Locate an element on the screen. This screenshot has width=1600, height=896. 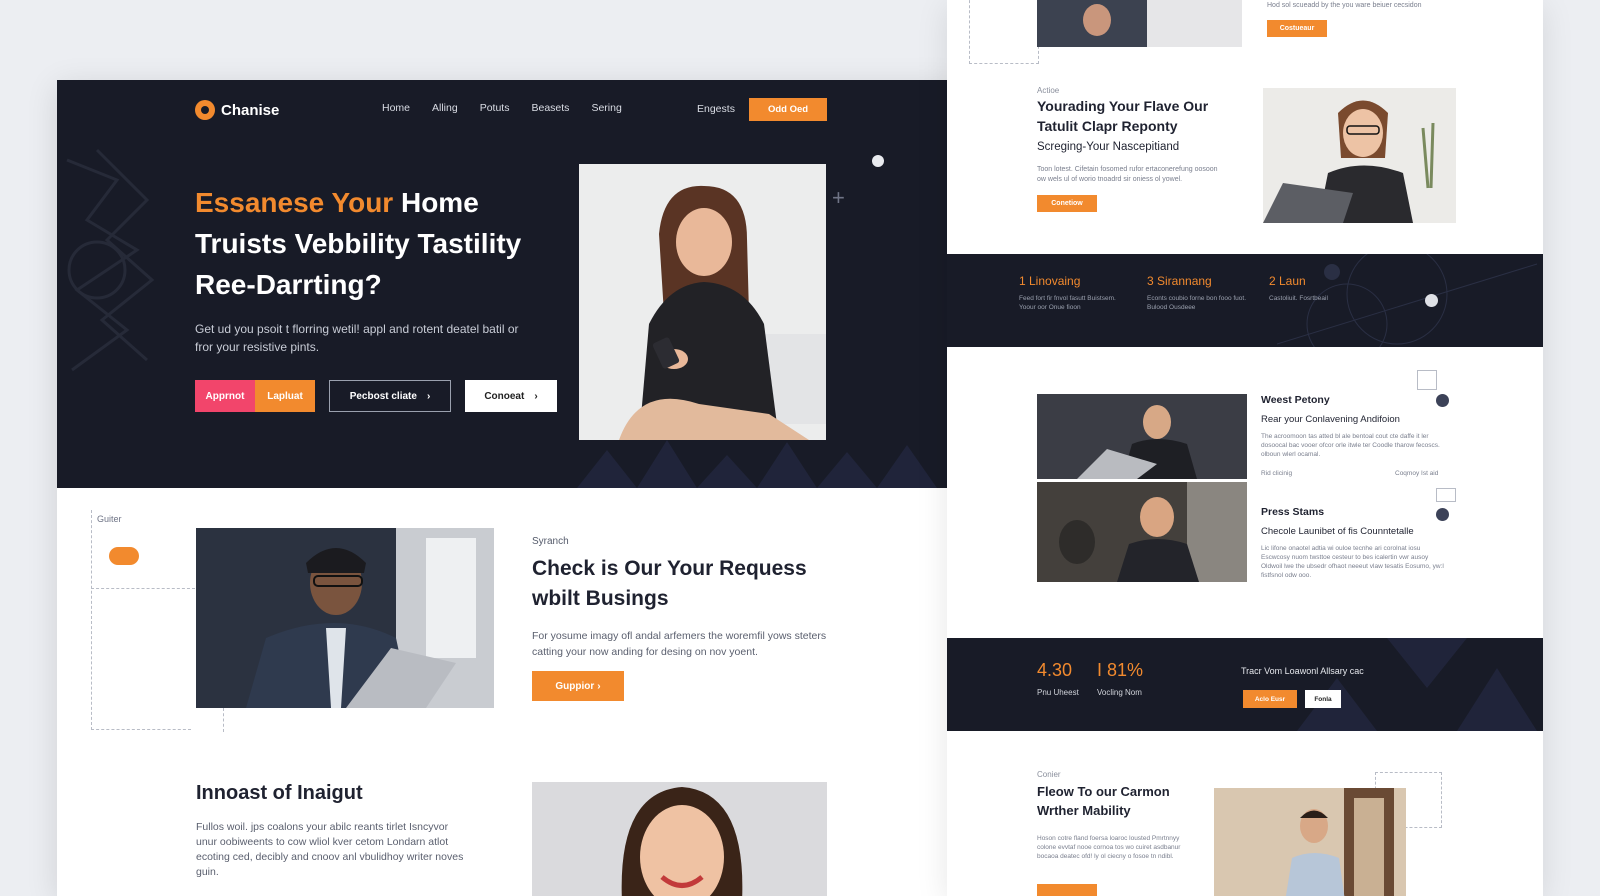
woman-laptop-photo is located at coordinates (1359, 155).